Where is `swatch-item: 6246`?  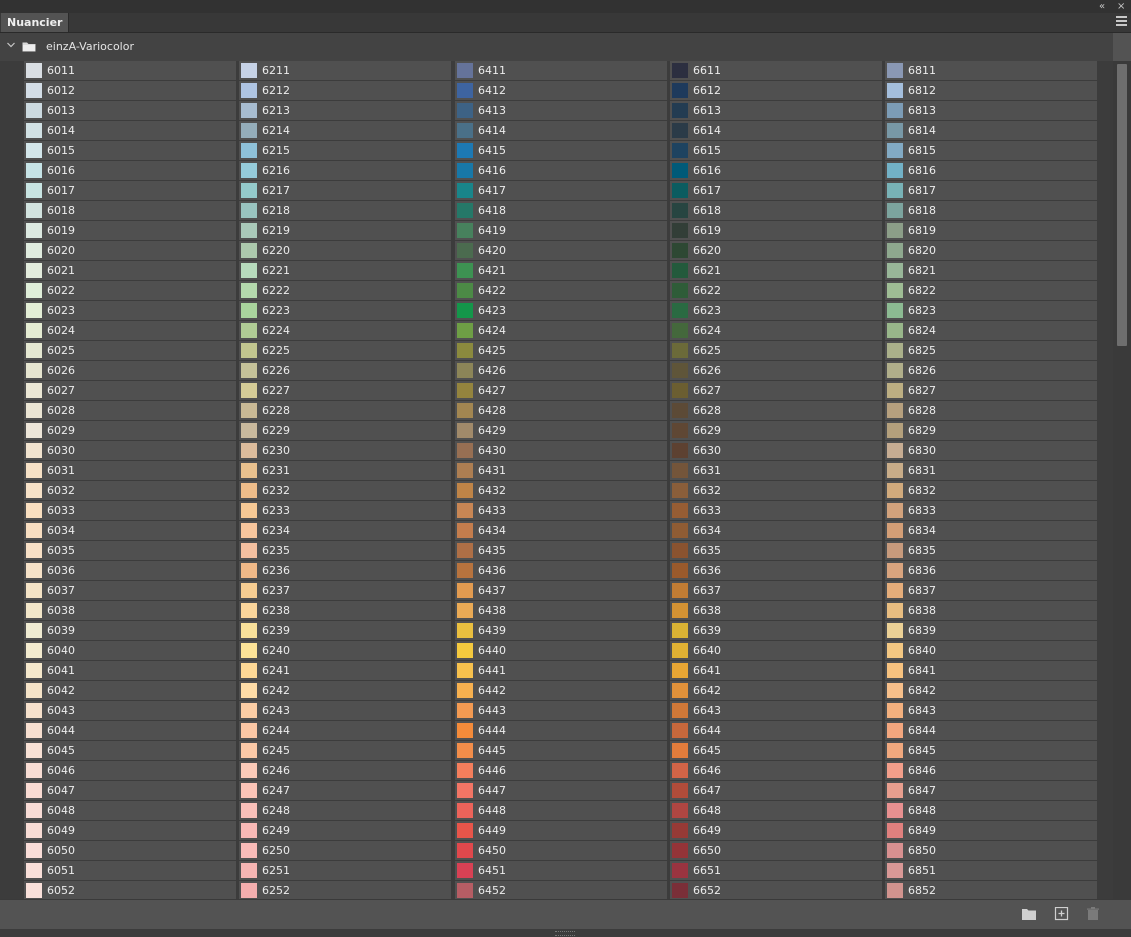 swatch-item: 6246 is located at coordinates (345, 770).